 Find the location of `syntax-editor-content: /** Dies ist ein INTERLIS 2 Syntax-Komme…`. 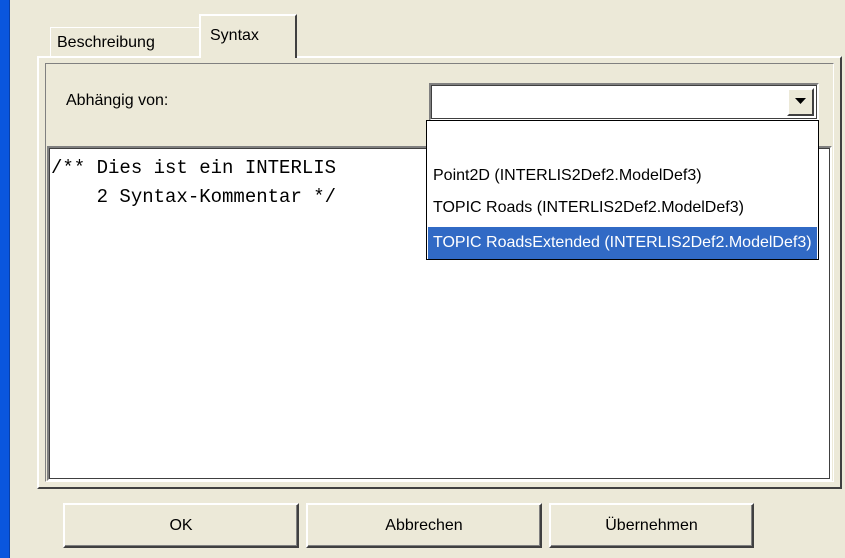

syntax-editor-content: /** Dies ist ein INTERLIS 2 Syntax-Komme… is located at coordinates (193, 183).